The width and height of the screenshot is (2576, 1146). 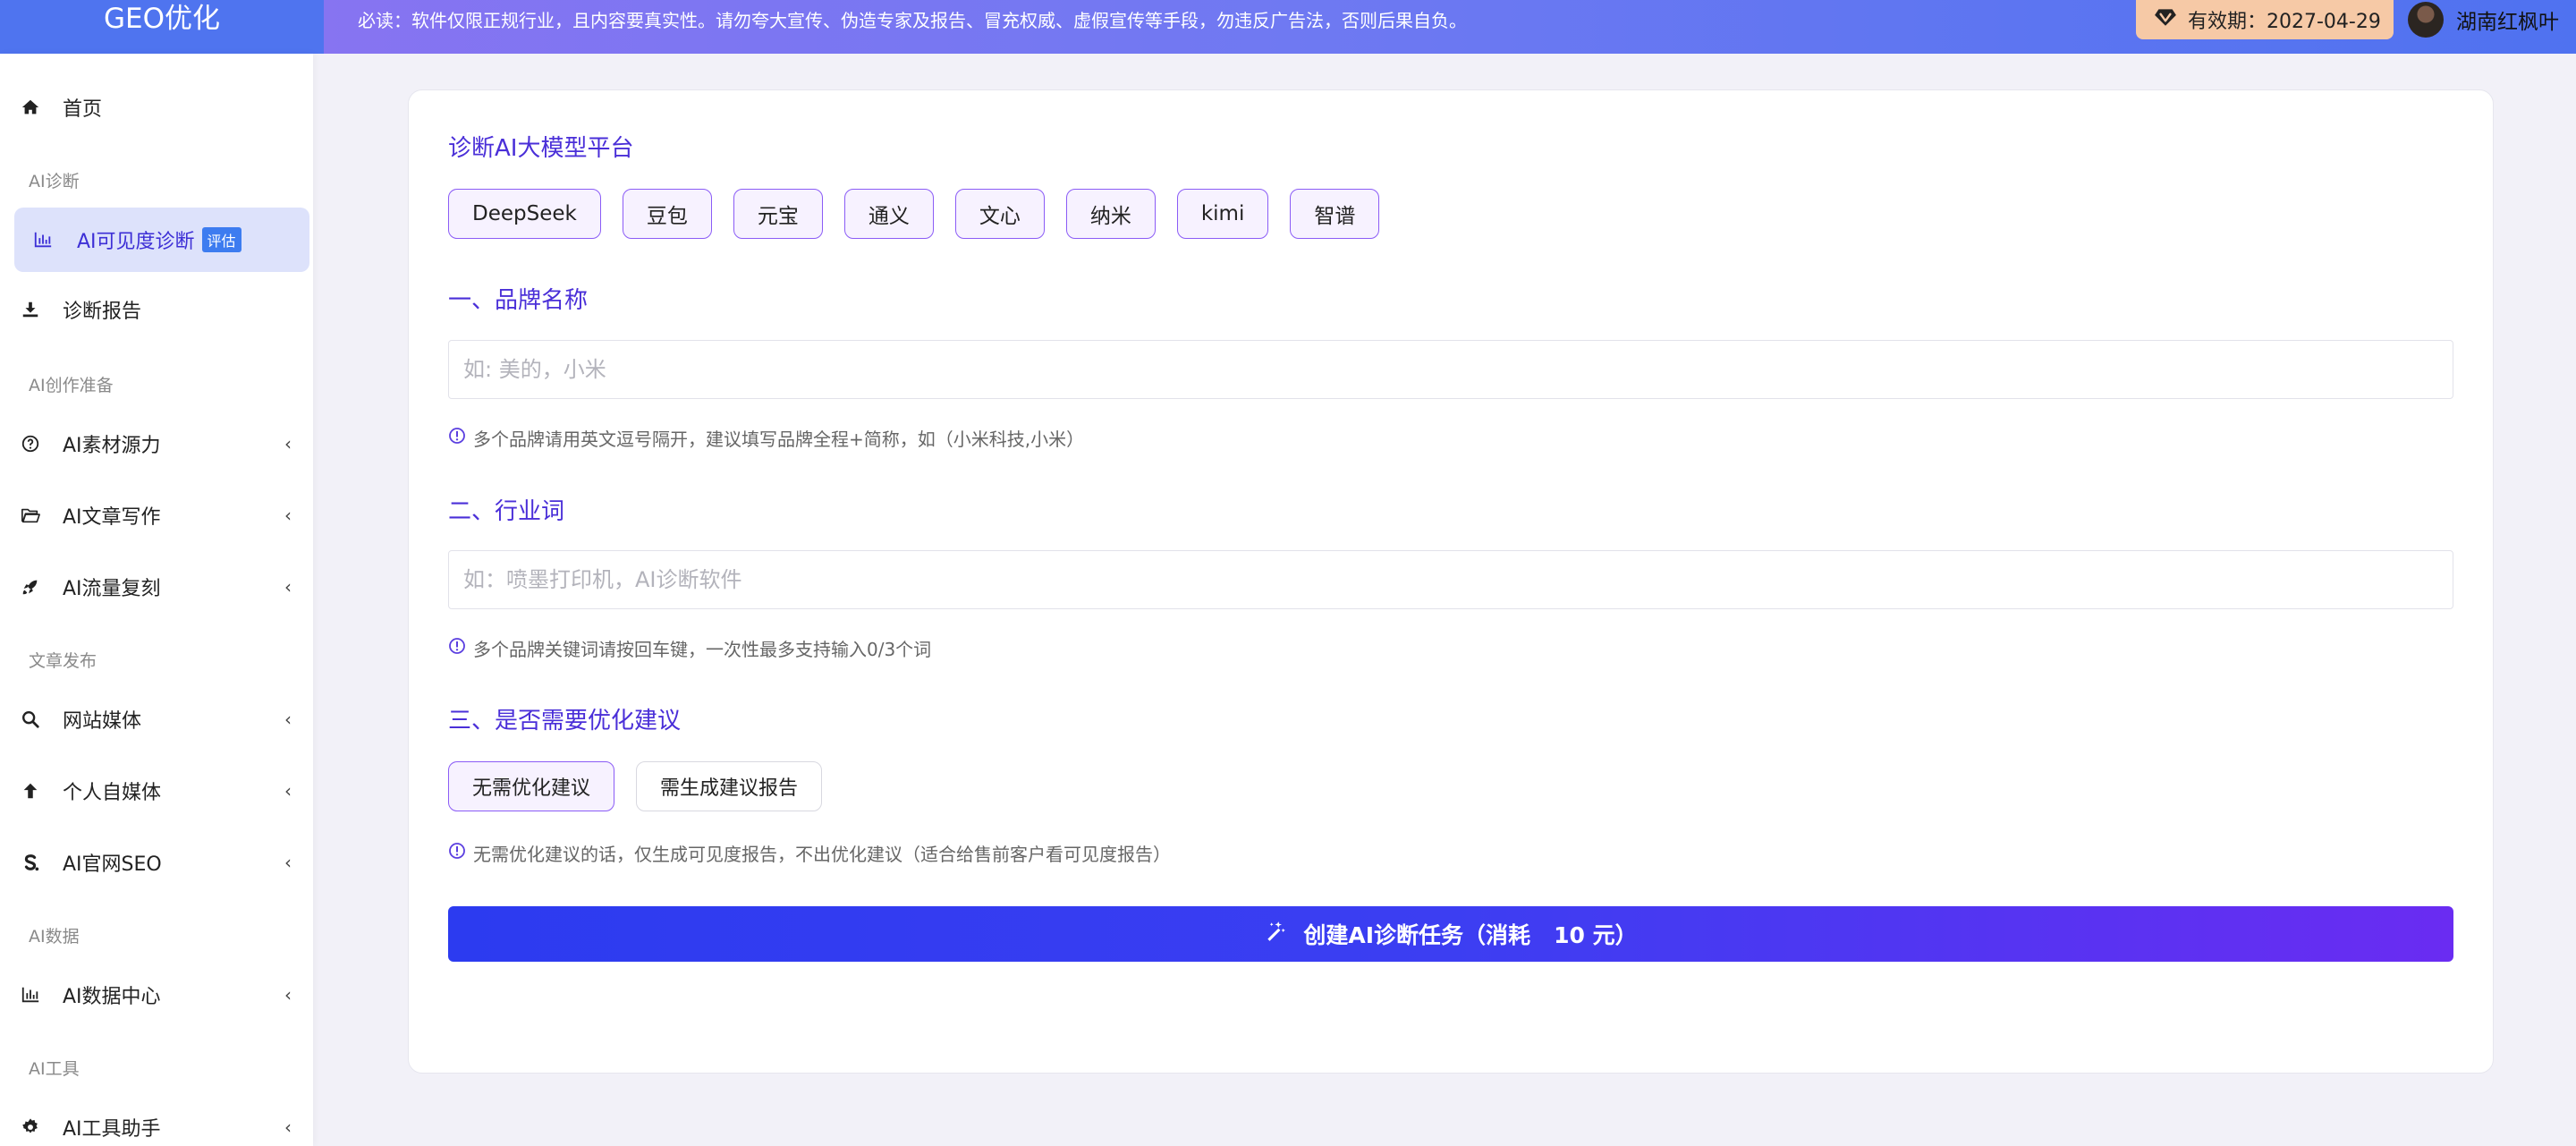 I want to click on user-menu: 湖南红枫叶, so click(x=2483, y=20).